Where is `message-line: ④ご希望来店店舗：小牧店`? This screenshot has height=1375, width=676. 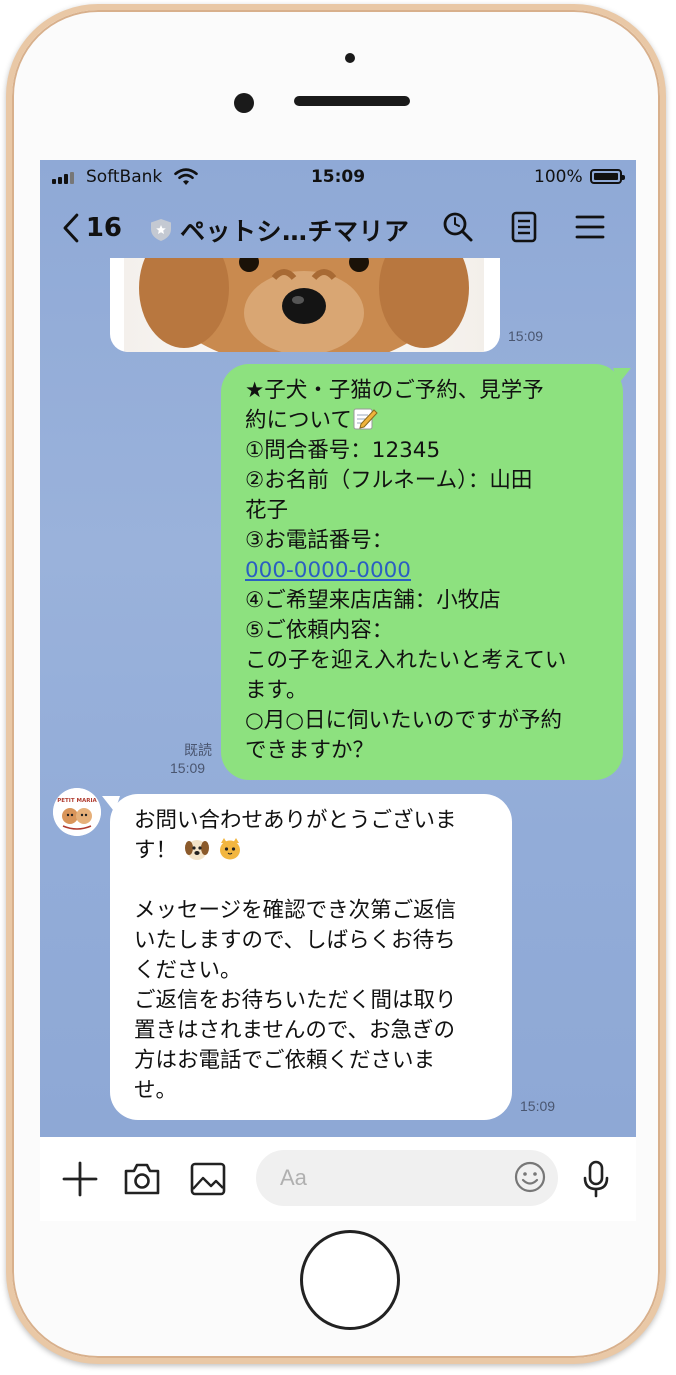 message-line: ④ご希望来店店舗：小牧店 is located at coordinates (373, 600).